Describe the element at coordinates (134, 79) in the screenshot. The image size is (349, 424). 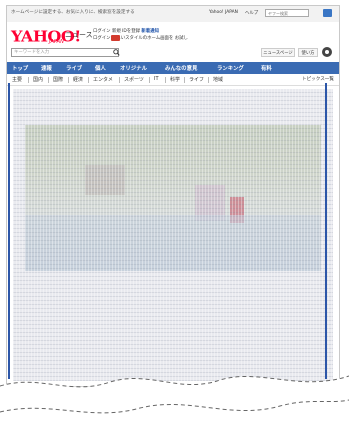
I see `cat-sports: スポーツ` at that location.